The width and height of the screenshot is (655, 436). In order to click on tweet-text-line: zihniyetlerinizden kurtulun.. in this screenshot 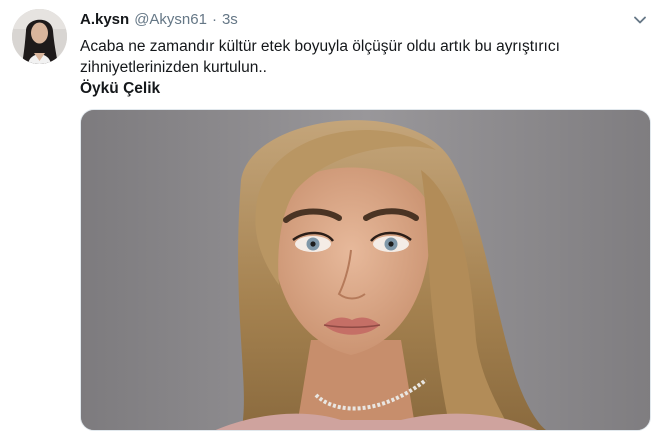, I will do `click(173, 67)`.